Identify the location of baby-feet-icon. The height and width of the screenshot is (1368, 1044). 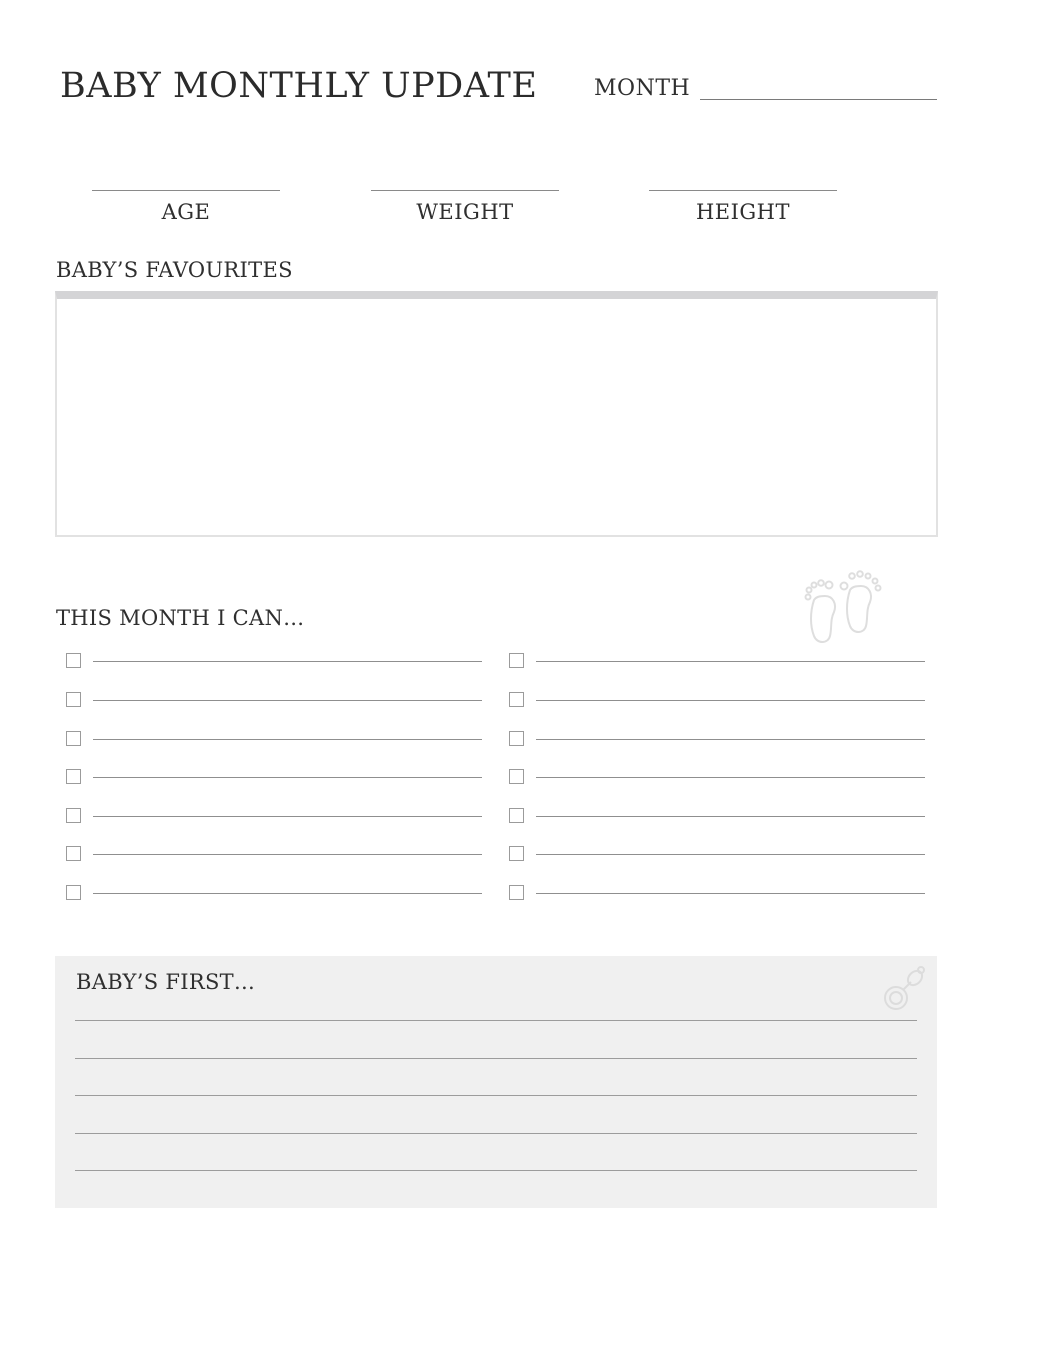
(843, 606).